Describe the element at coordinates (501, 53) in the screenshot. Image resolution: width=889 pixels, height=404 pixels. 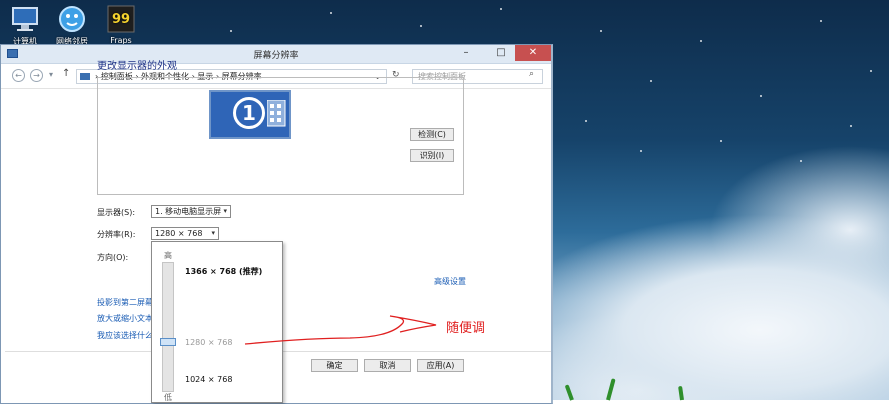
I see `maximize-button: □` at that location.